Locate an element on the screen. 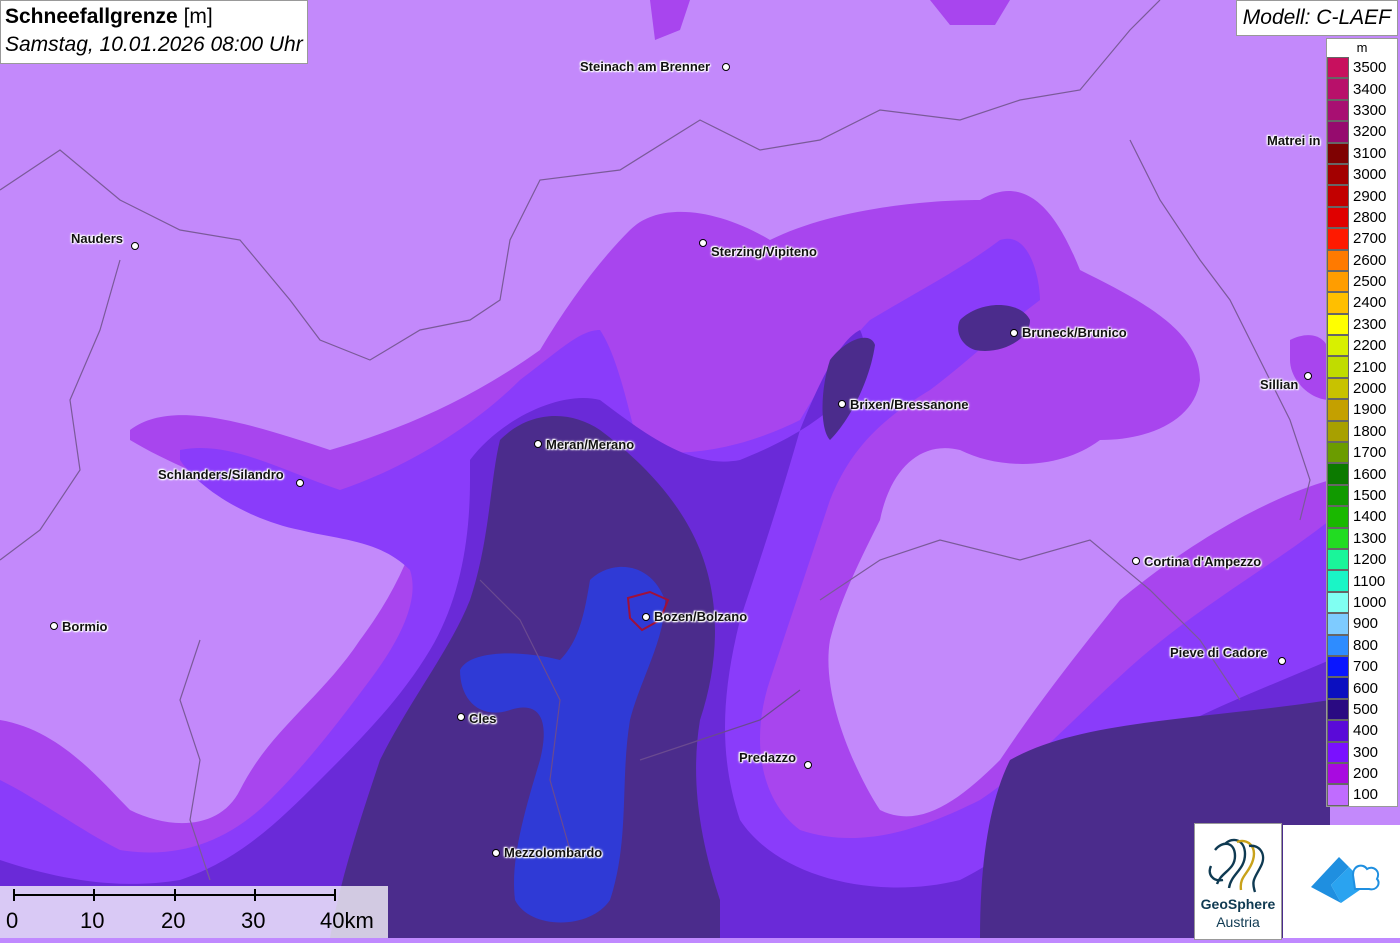 The height and width of the screenshot is (943, 1400). scale-label: 0 is located at coordinates (12, 920).